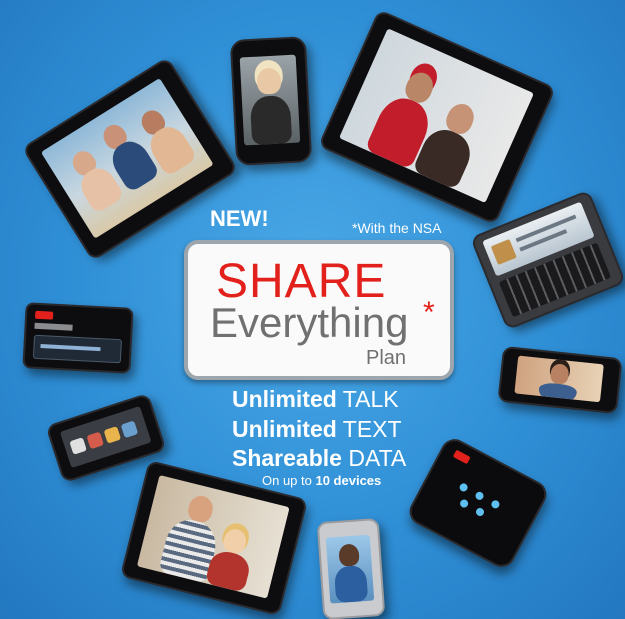  I want to click on devices-note: On up to 10 devices, so click(321, 480).